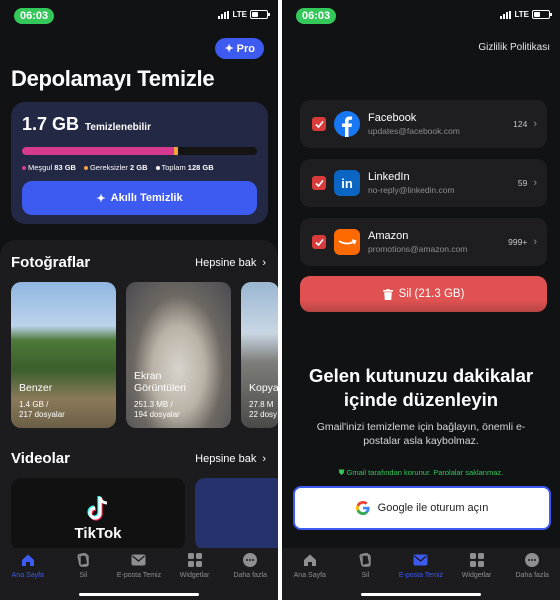 The image size is (560, 600). Describe the element at coordinates (362, 508) in the screenshot. I see `google-logo-icon` at that location.